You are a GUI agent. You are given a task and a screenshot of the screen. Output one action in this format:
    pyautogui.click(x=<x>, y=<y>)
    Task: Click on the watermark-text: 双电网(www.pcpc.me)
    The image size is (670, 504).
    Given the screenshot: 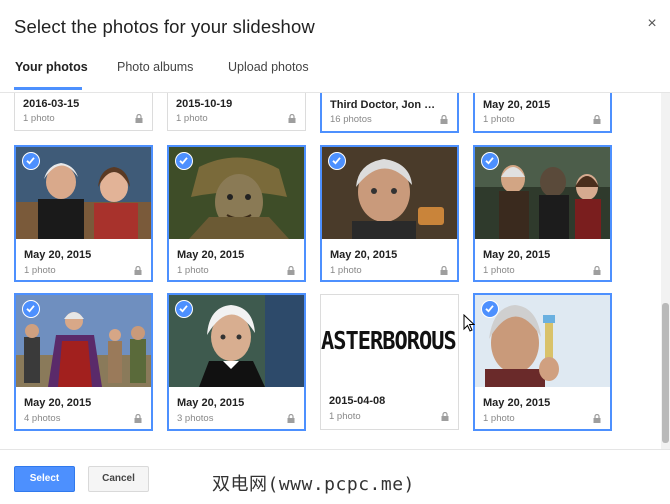 What is the action you would take?
    pyautogui.click(x=313, y=484)
    